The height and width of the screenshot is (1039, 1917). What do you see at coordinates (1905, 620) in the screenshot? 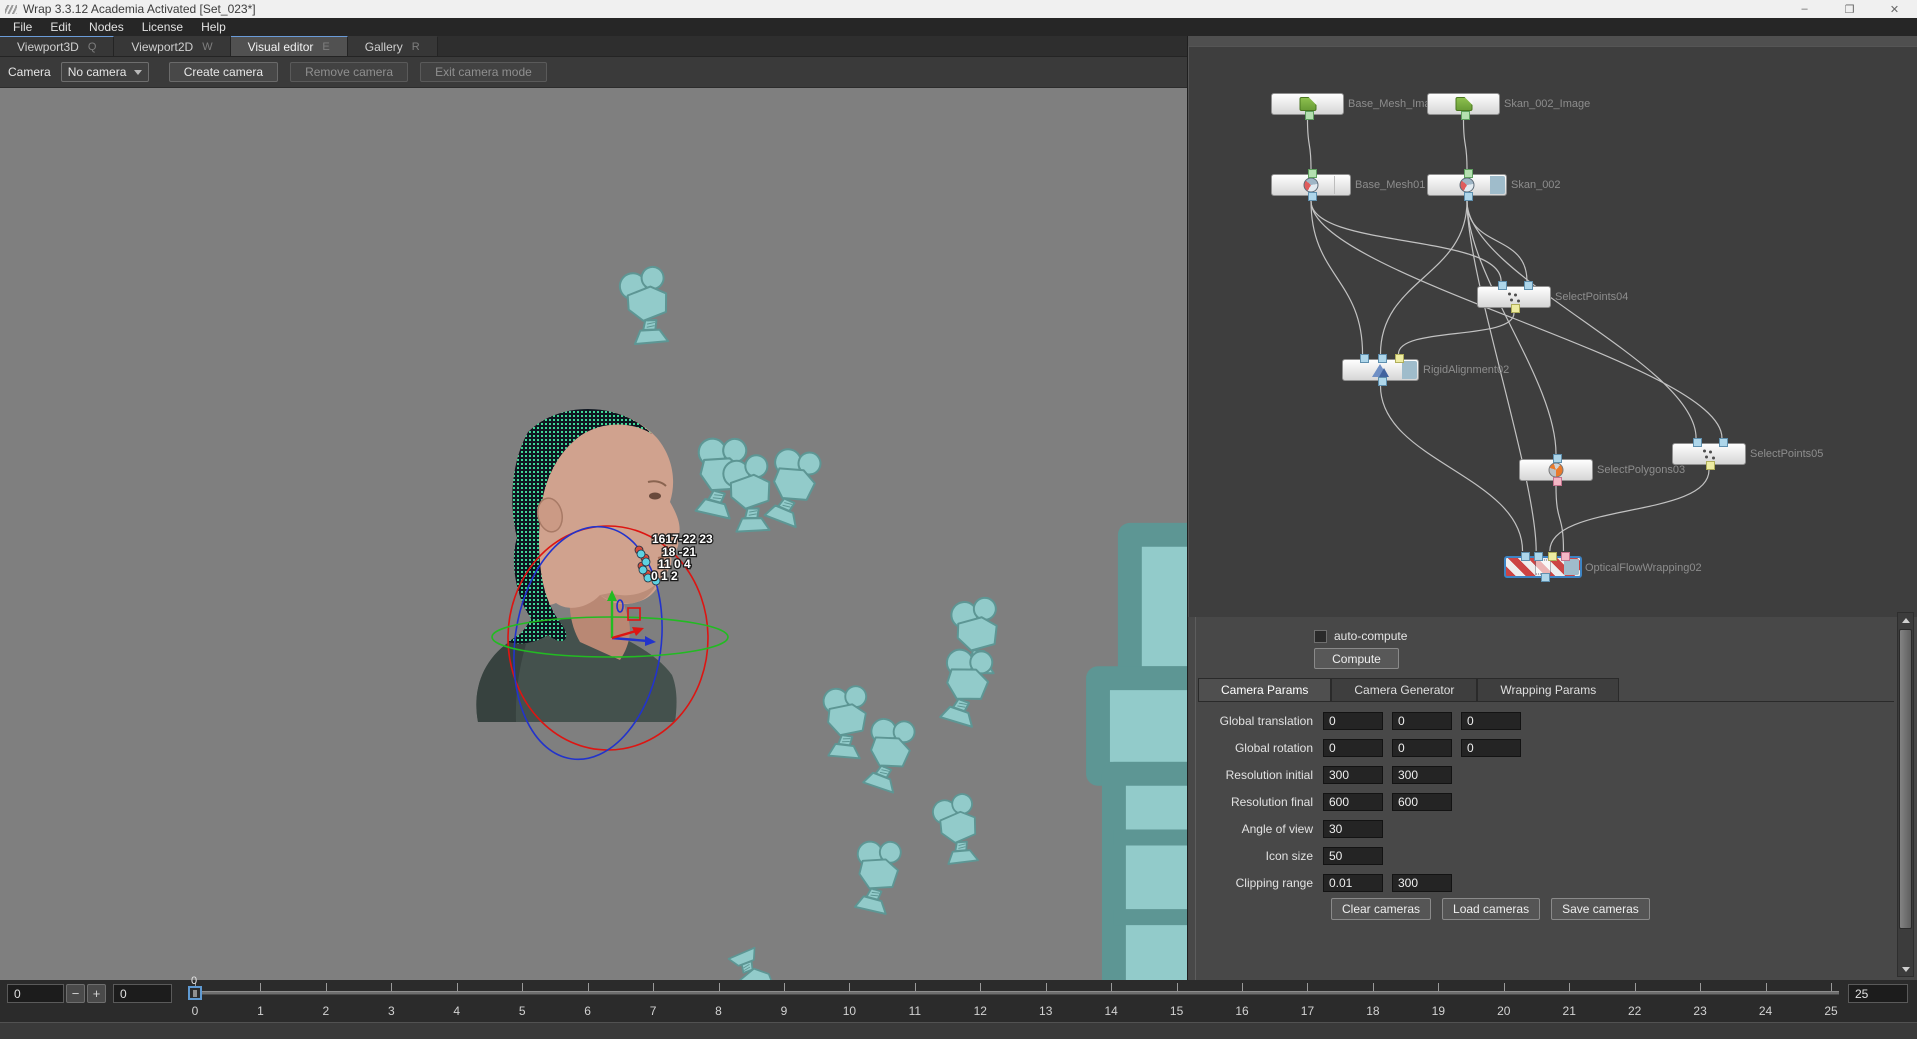
I see `scroll-up-icon` at bounding box center [1905, 620].